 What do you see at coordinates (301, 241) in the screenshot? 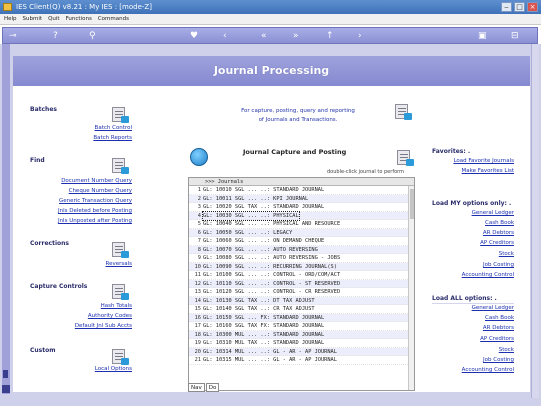
I see `journal-row: 7 GL: 10060 SGL ... ..: ON DEMAND CHEQUE` at bounding box center [301, 241].